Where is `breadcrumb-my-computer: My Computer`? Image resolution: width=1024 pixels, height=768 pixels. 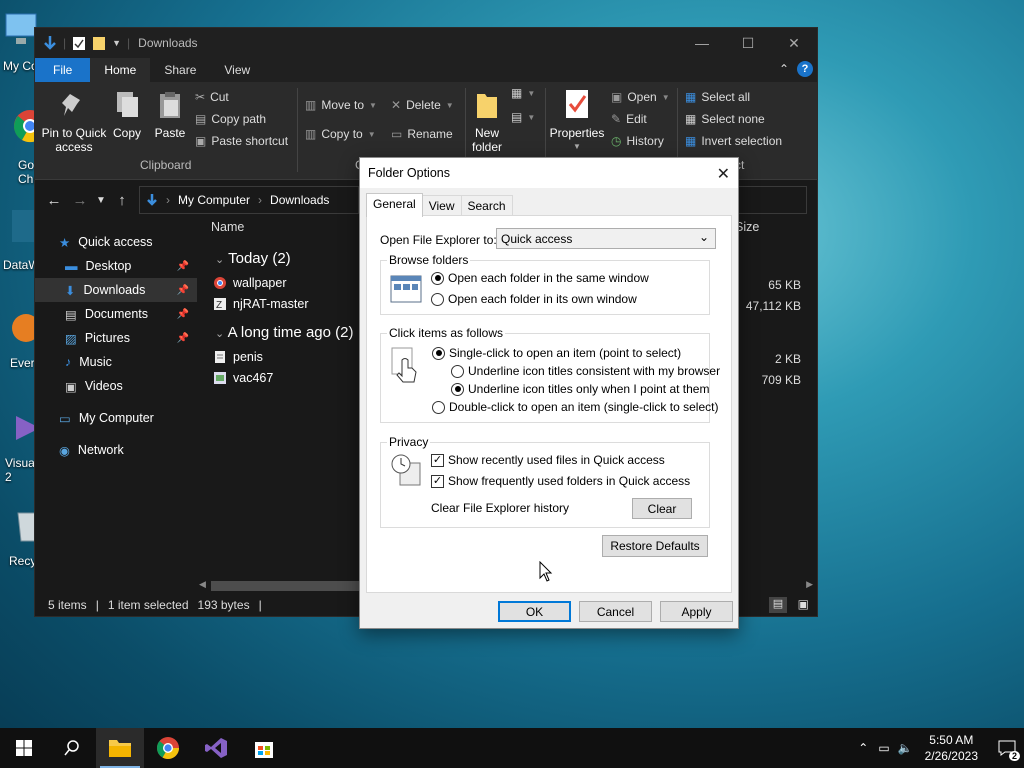
breadcrumb-my-computer: My Computer is located at coordinates (214, 200).